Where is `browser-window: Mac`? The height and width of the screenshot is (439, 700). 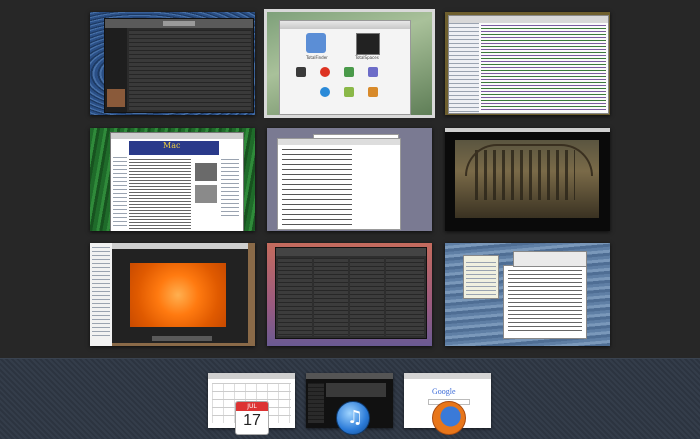
browser-window: Mac is located at coordinates (177, 181).